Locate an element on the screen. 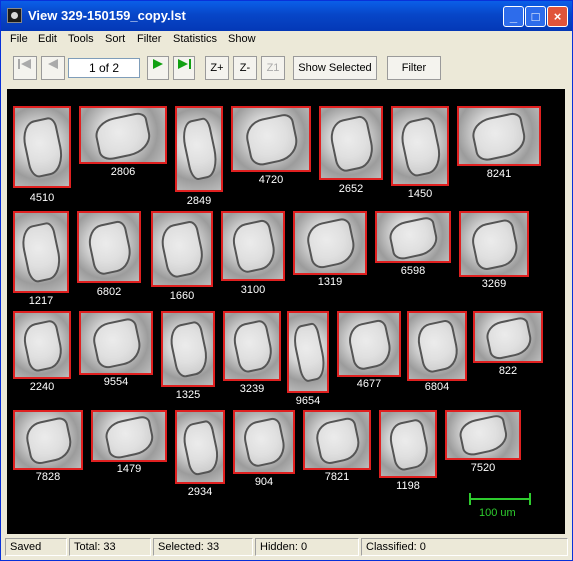  status-selected: Selected: 33 is located at coordinates (203, 547).